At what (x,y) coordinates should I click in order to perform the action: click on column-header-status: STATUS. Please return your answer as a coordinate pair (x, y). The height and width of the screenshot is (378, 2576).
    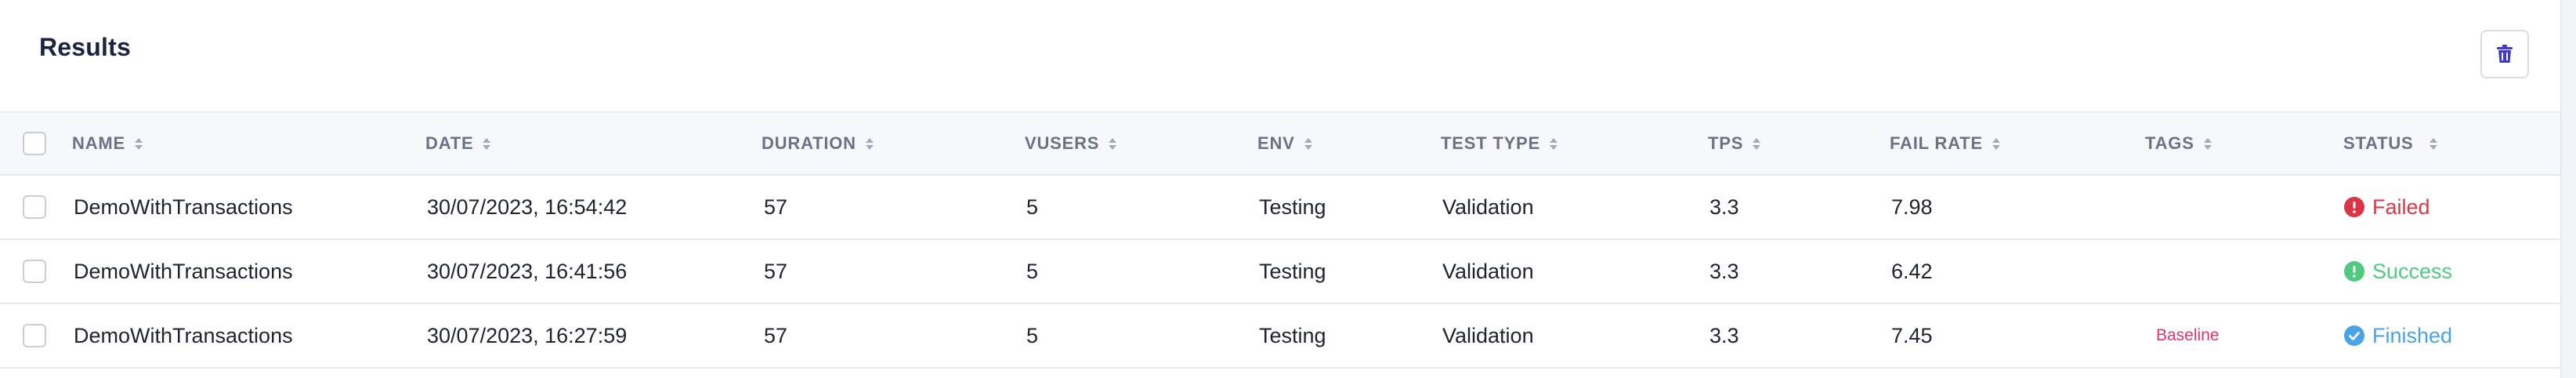
    Looking at the image, I should click on (2390, 143).